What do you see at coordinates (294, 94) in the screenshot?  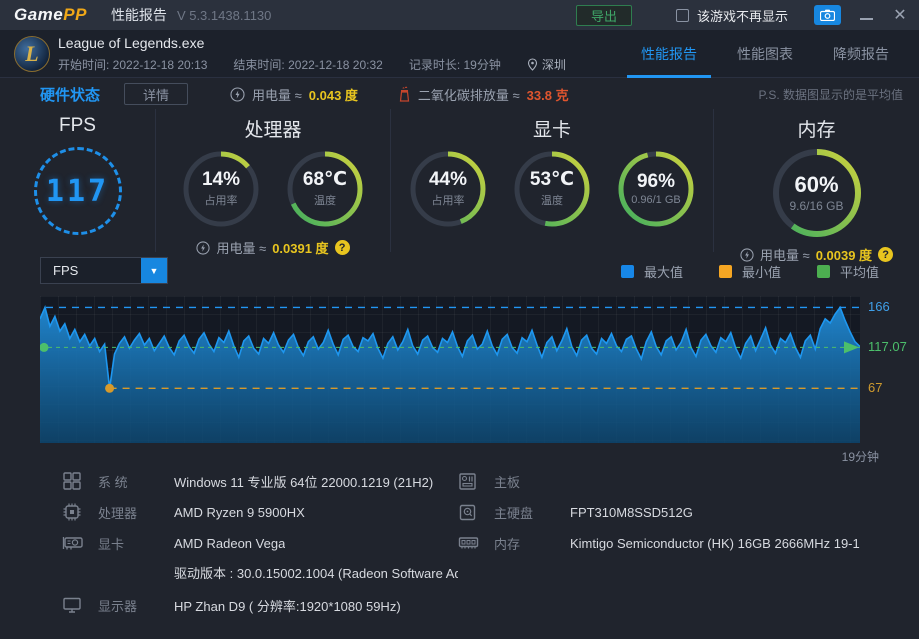 I see `total-power-stat: 用电量 ≈ 0.043 度` at bounding box center [294, 94].